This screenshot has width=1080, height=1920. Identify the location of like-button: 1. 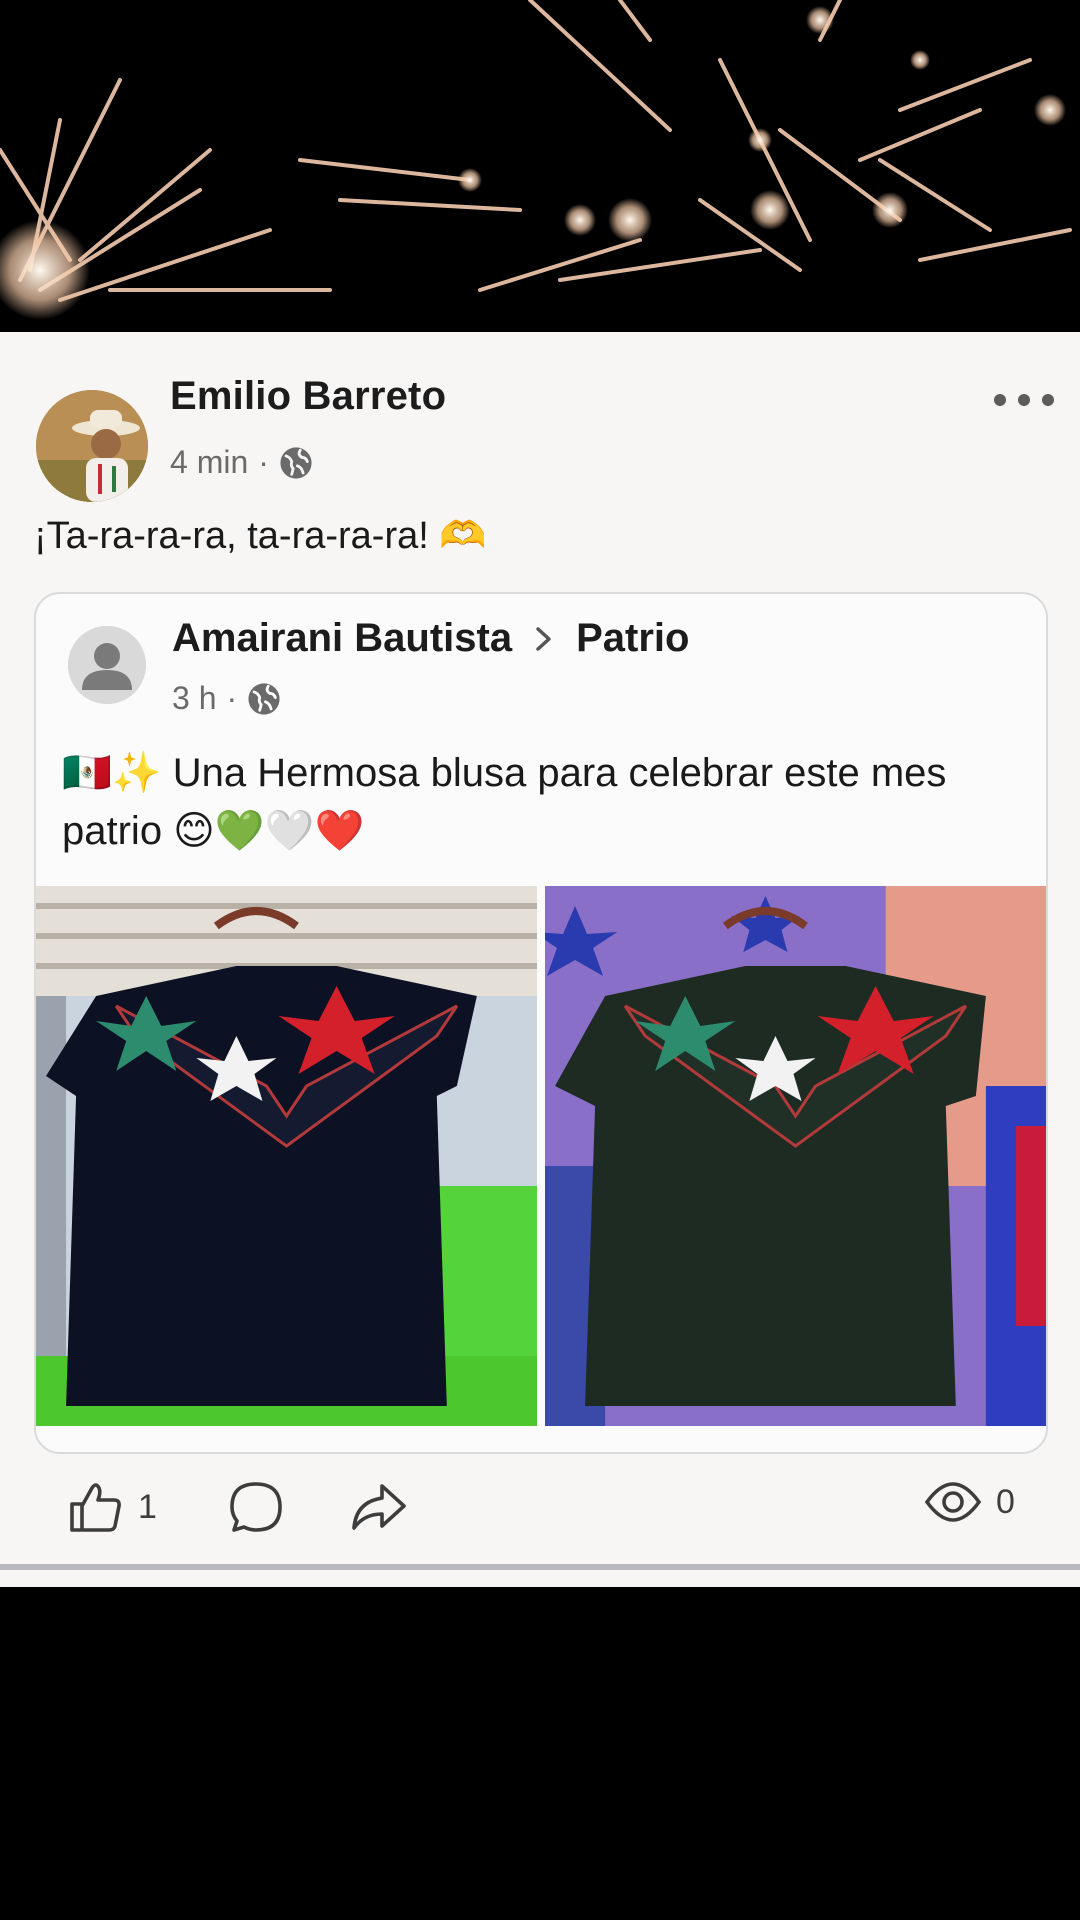
(112, 1507).